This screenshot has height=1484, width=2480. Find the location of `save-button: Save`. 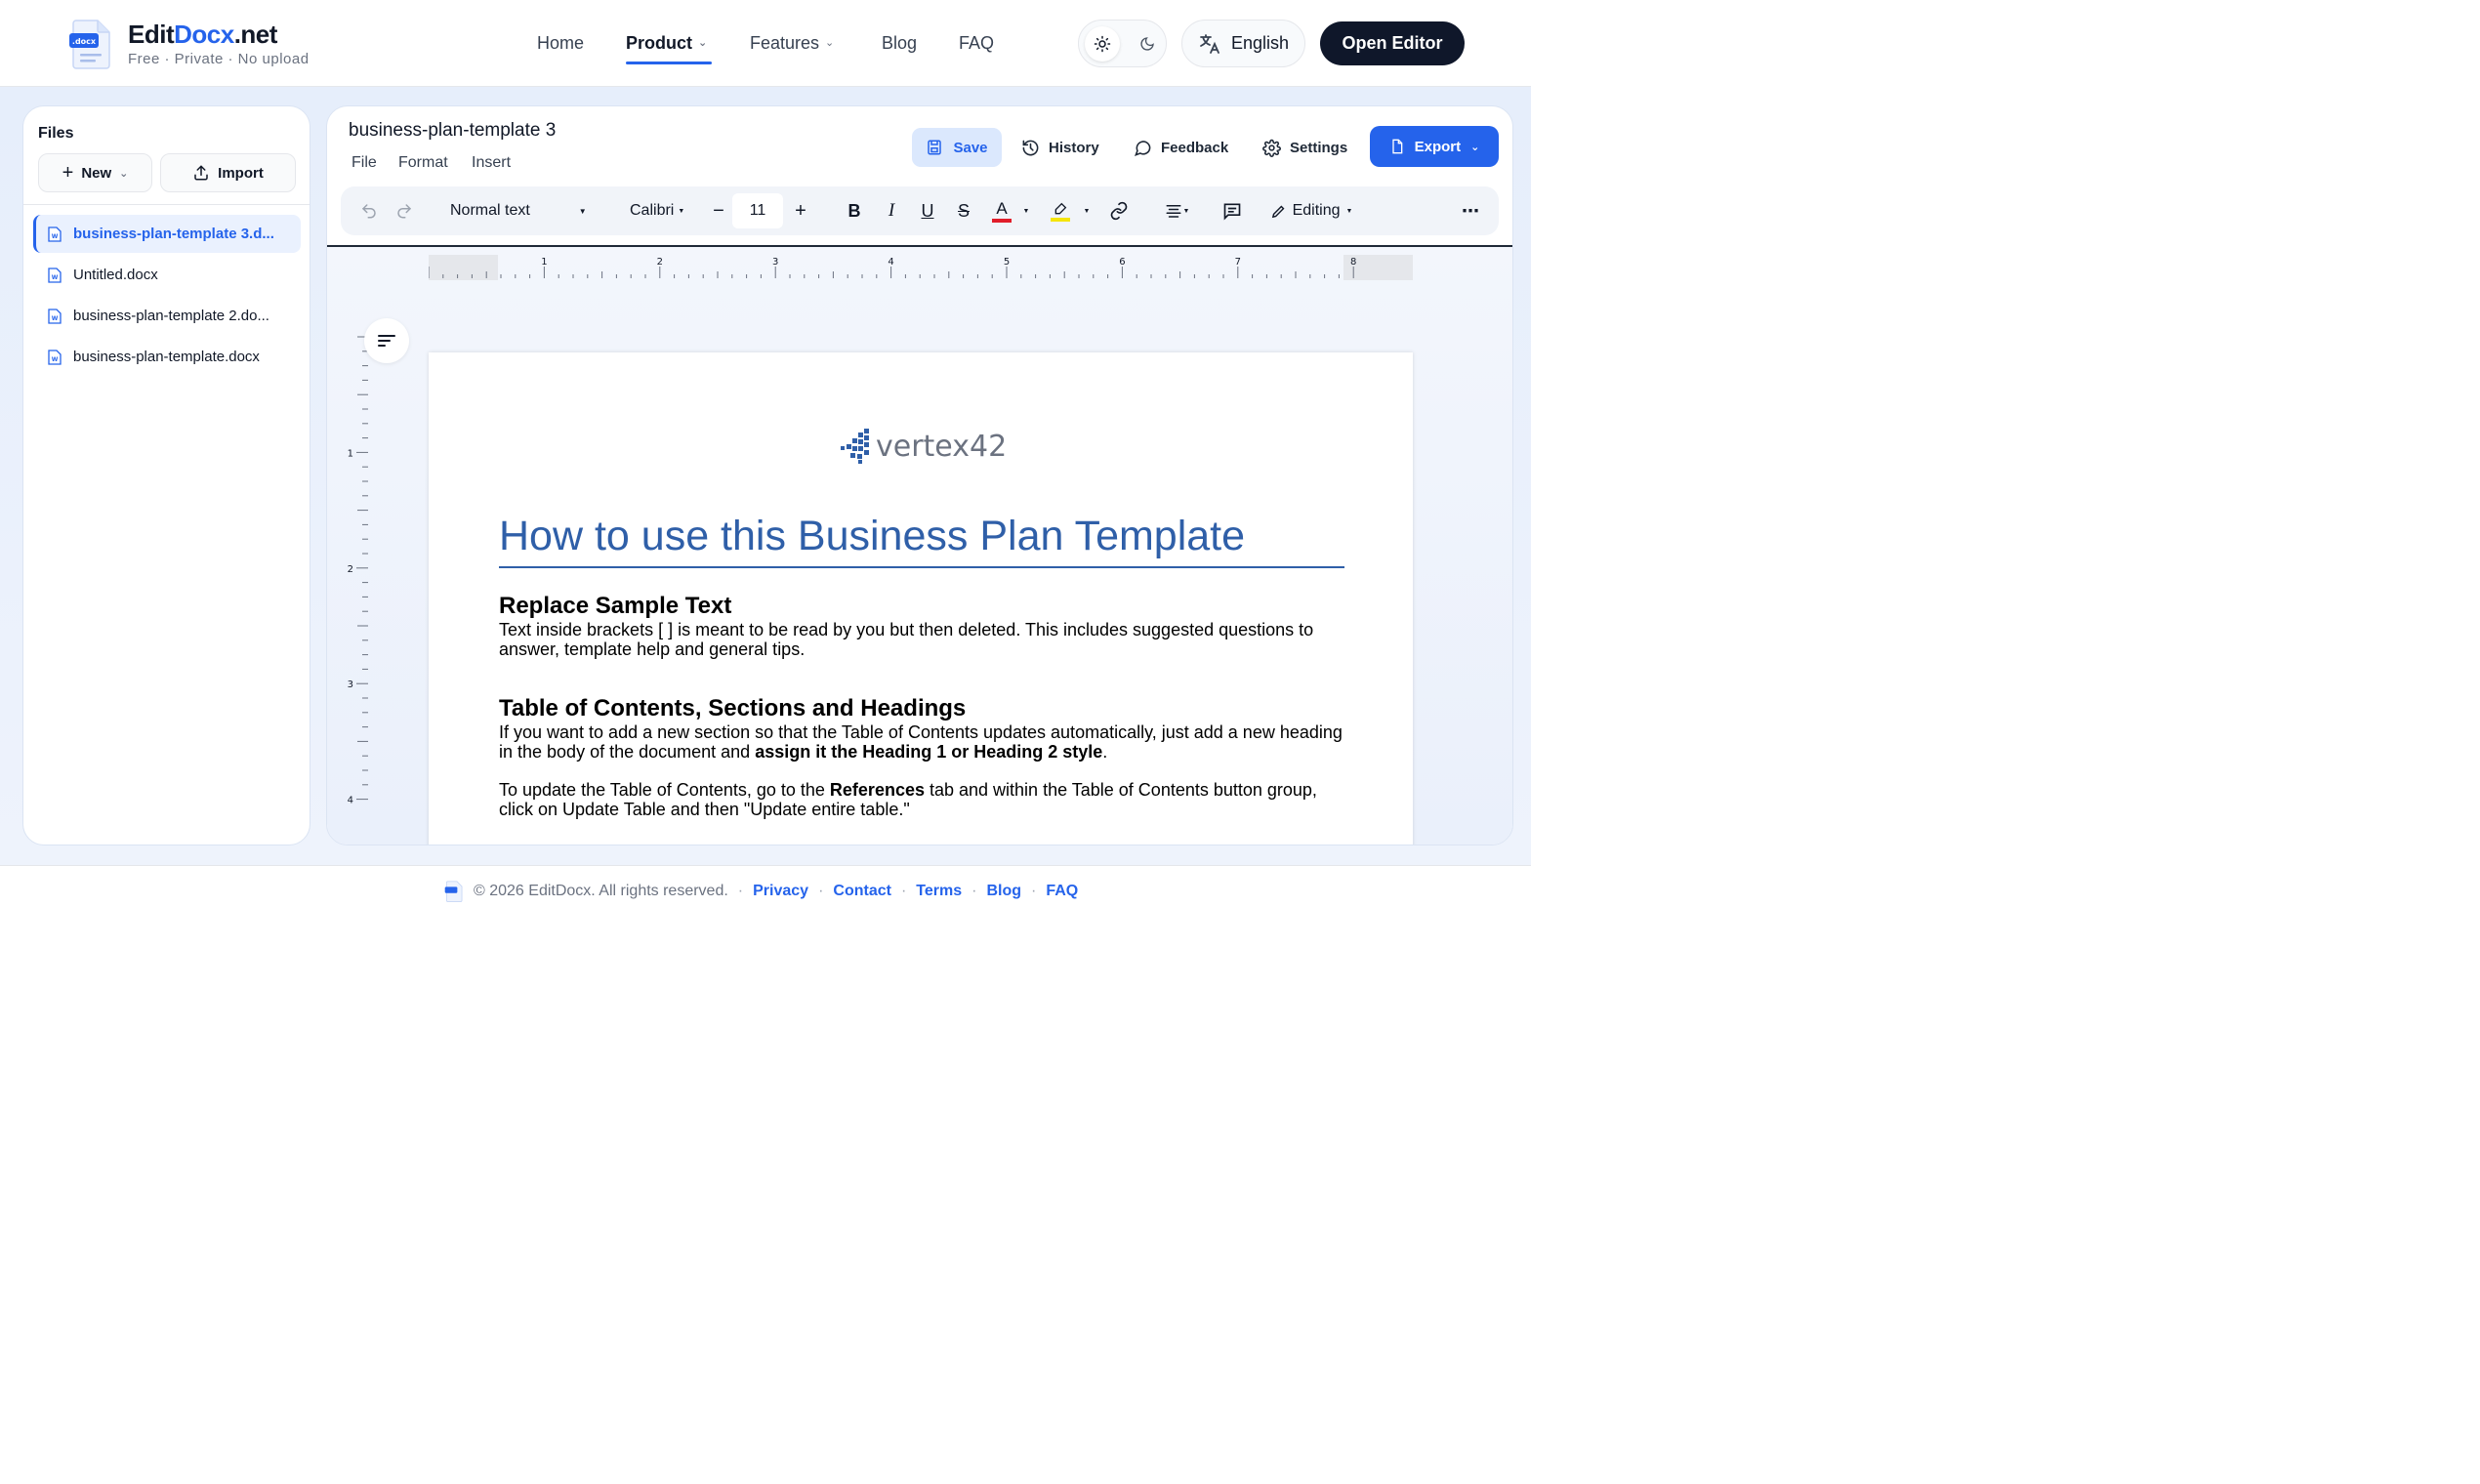

save-button: Save is located at coordinates (957, 147).